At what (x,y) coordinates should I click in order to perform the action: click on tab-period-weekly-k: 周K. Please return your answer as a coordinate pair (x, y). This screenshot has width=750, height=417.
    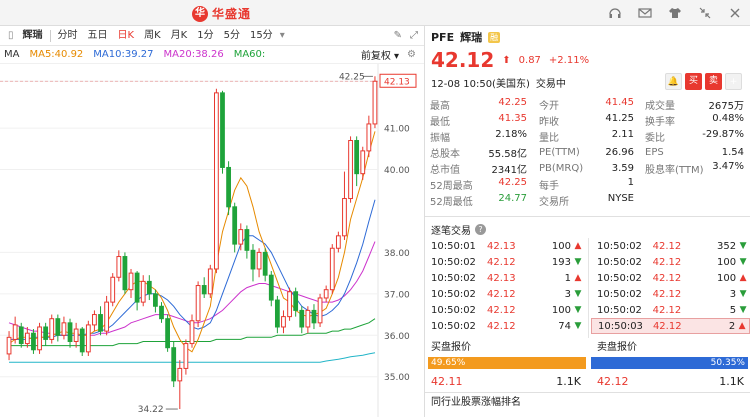
    Looking at the image, I should click on (152, 36).